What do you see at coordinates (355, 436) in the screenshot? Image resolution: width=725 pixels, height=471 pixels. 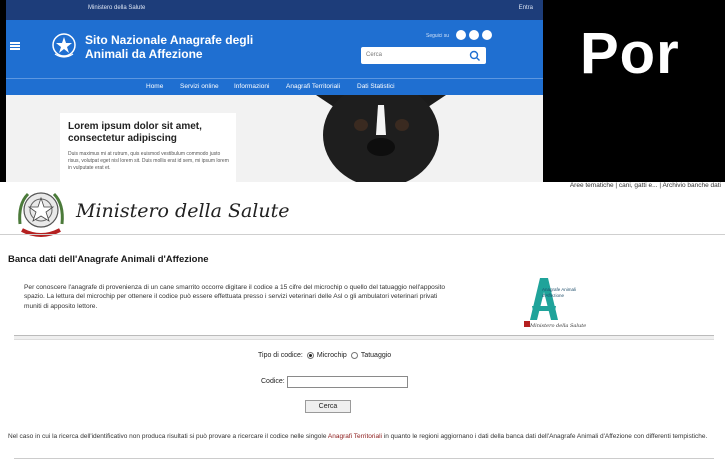 I see `territorial-registries-link: Anagrafi Territoriali` at bounding box center [355, 436].